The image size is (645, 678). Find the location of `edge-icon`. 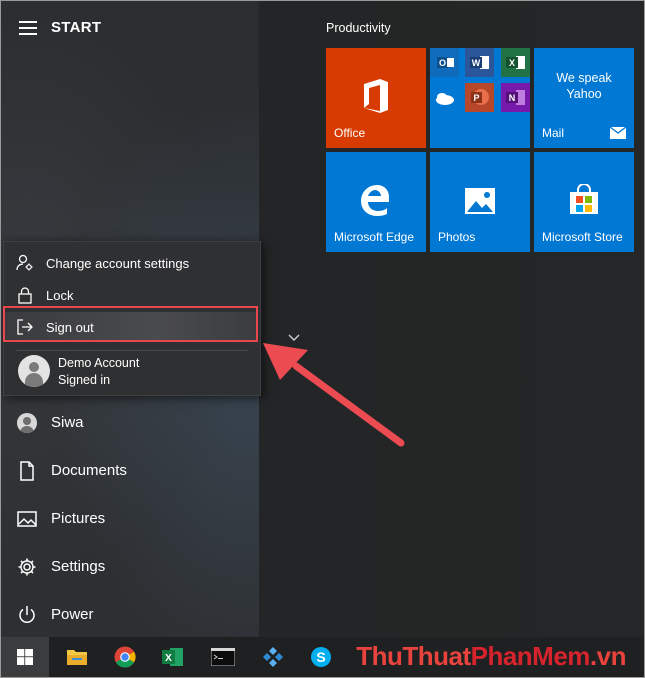

edge-icon is located at coordinates (375, 200).